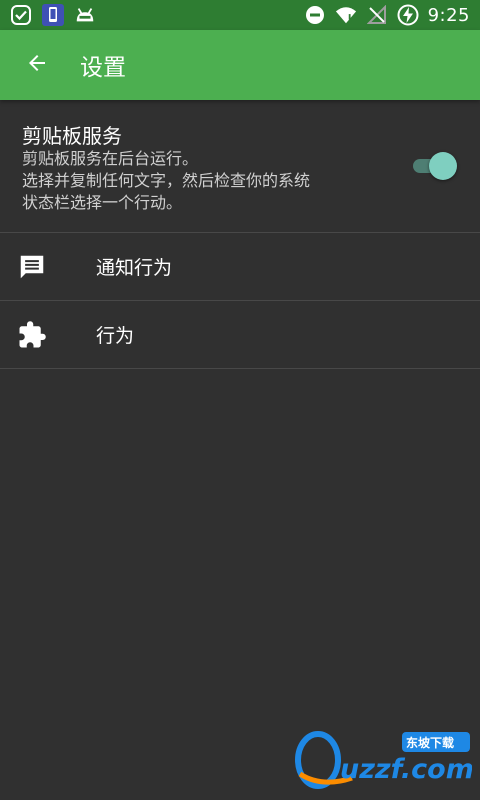  Describe the element at coordinates (32, 335) in the screenshot. I see `puzzle-icon` at that location.